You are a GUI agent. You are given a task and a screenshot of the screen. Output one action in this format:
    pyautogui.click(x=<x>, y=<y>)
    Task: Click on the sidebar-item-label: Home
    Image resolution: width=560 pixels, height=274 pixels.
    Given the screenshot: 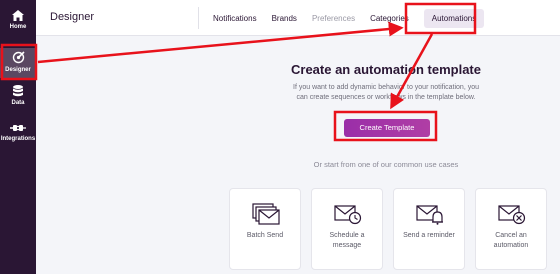 What is the action you would take?
    pyautogui.click(x=18, y=27)
    